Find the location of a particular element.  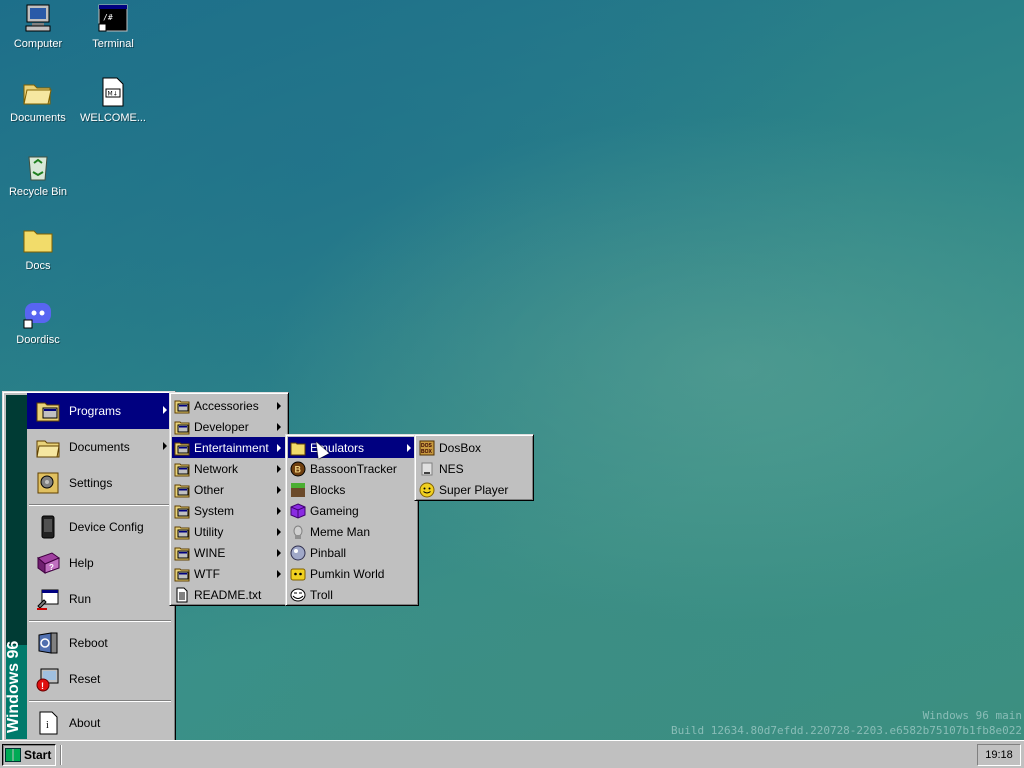

desktop-icon-docs: Docs is located at coordinates (38, 248).